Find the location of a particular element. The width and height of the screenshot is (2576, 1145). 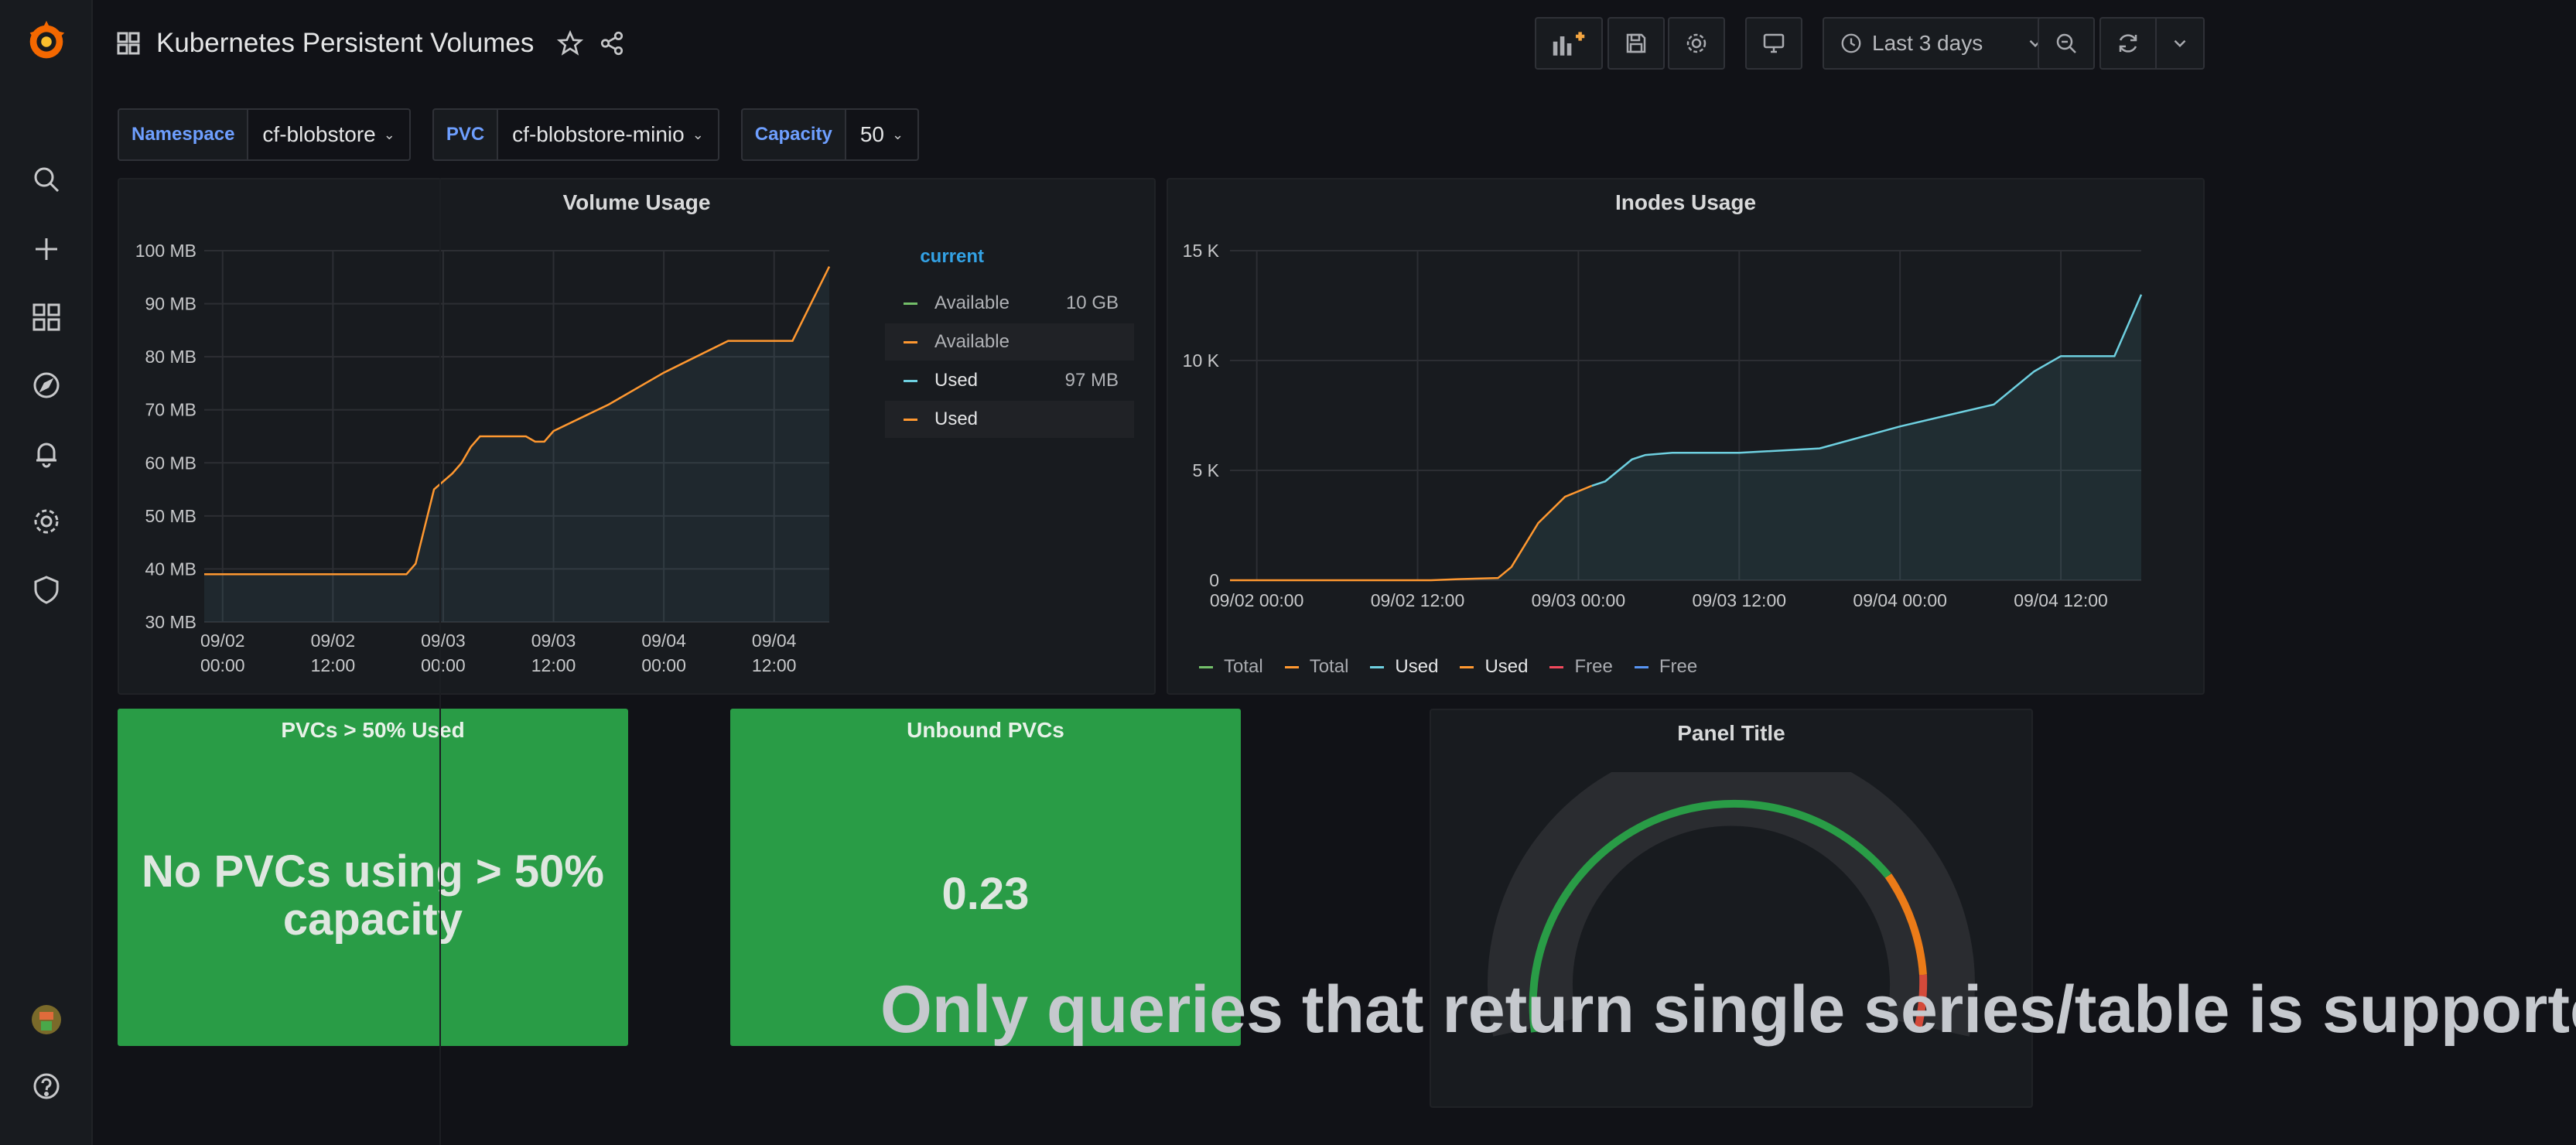

panel-title: Inodes Usage is located at coordinates (1685, 202).